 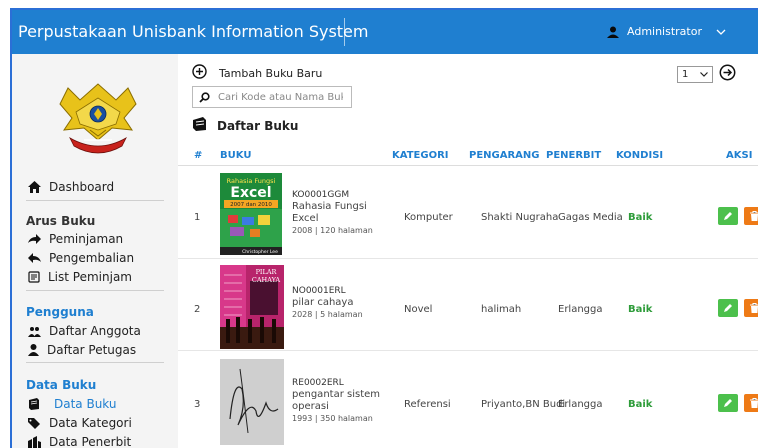 What do you see at coordinates (86, 239) in the screenshot?
I see `sidebar-item-label: Peminjaman` at bounding box center [86, 239].